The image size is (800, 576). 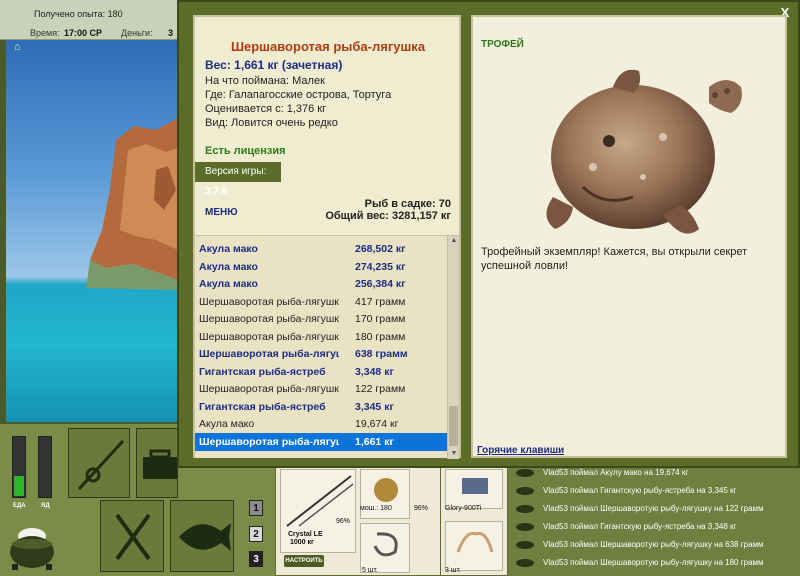 I want to click on side-items-panel: Glory-900Ti 3 шт., so click(x=474, y=519).